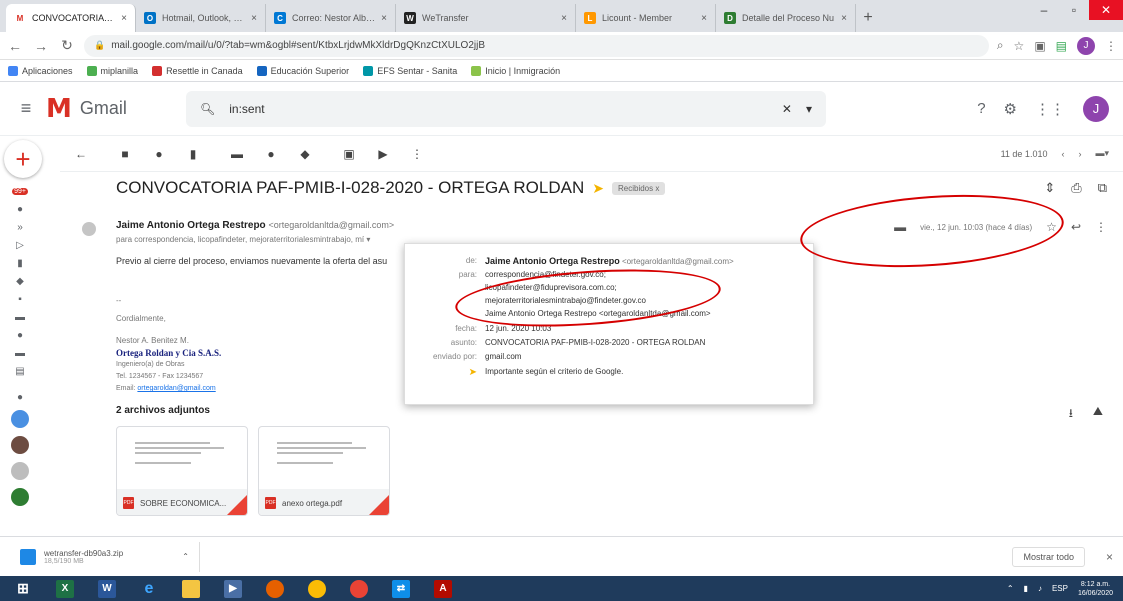 This screenshot has height=601, width=1123. What do you see at coordinates (552, 261) in the screenshot?
I see `from-name: Jaime Antonio Ortega Restrepo` at bounding box center [552, 261].